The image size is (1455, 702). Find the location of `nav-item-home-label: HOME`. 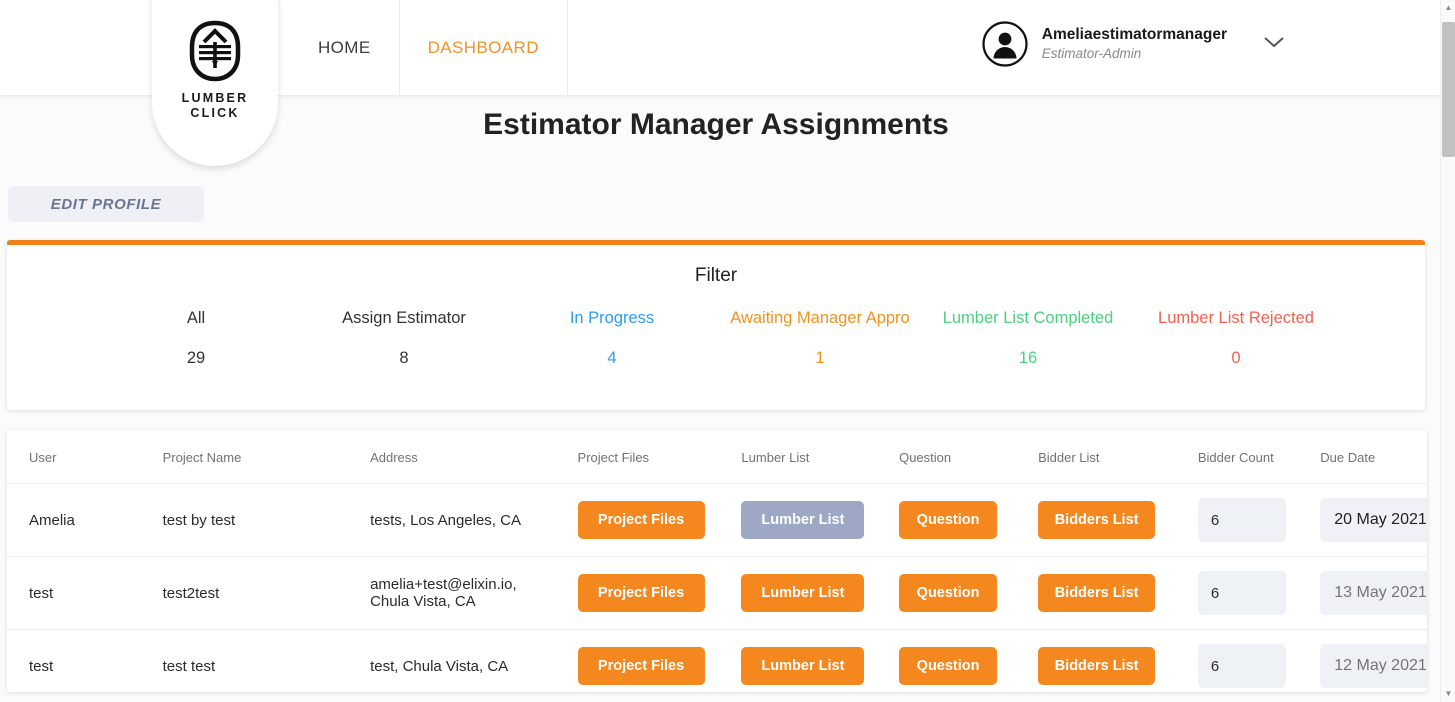

nav-item-home-label: HOME is located at coordinates (344, 47).